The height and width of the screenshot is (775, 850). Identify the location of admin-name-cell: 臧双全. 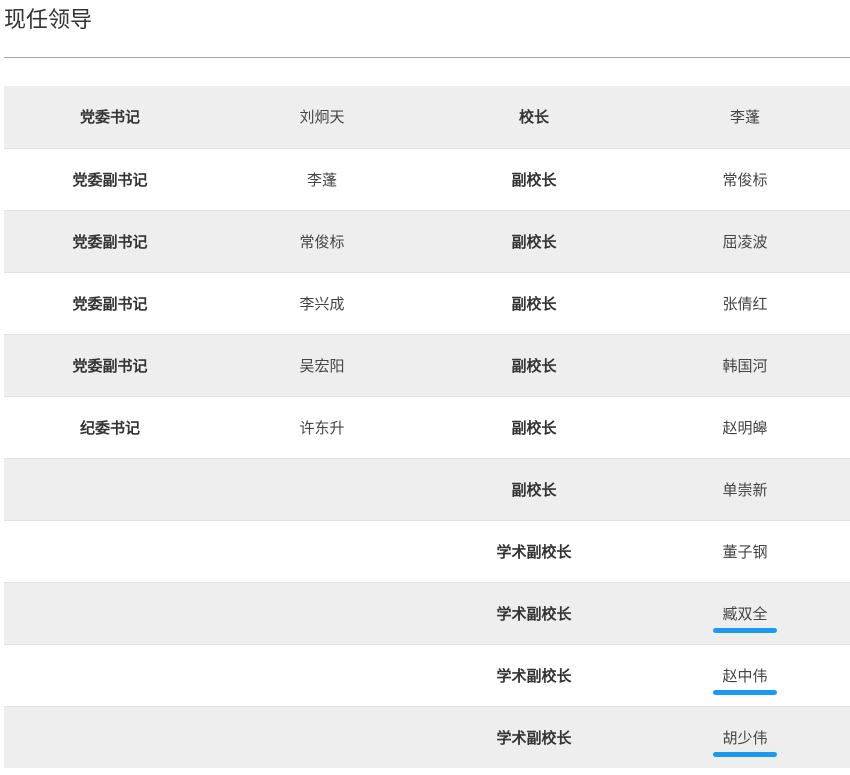
(745, 613).